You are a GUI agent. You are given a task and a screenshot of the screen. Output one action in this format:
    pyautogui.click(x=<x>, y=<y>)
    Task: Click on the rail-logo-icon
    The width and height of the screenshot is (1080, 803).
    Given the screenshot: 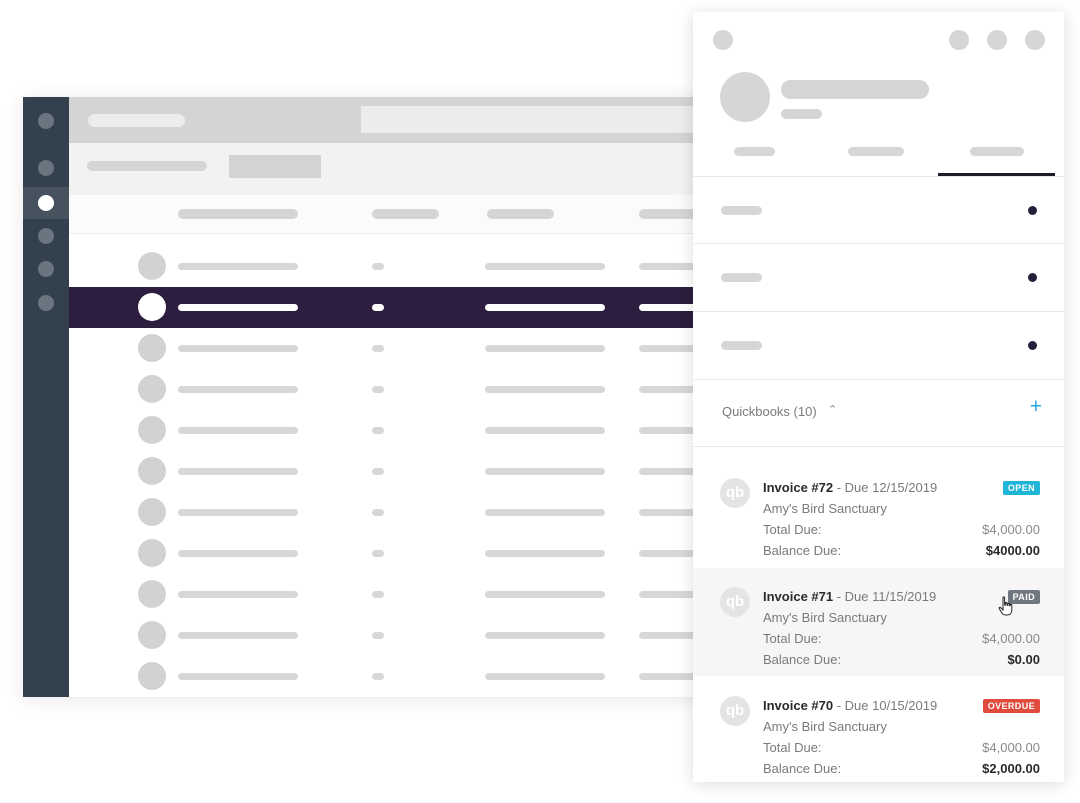 What is the action you would take?
    pyautogui.click(x=46, y=121)
    